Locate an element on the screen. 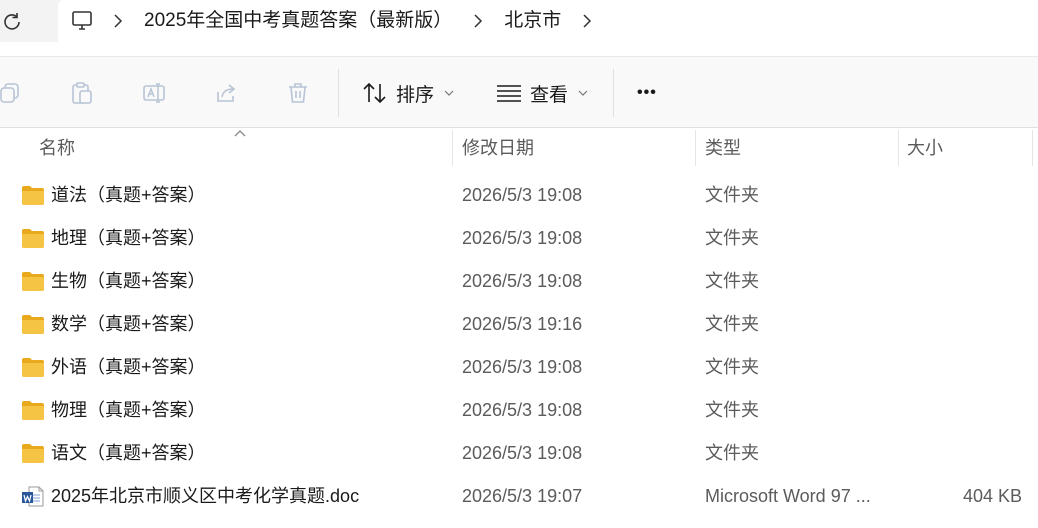 The width and height of the screenshot is (1038, 528). file-size: 404 KB is located at coordinates (992, 496).